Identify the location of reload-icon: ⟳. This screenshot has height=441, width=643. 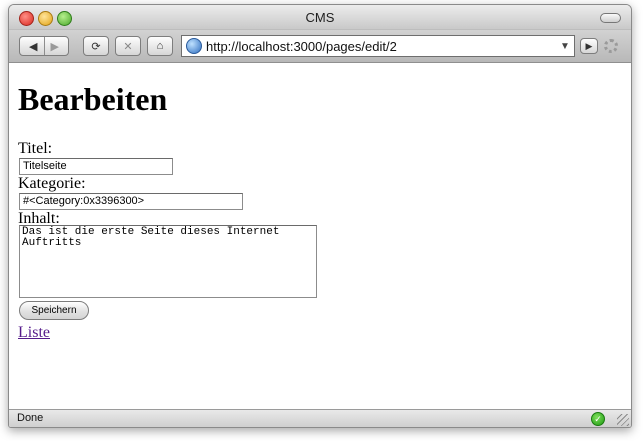
(96, 46).